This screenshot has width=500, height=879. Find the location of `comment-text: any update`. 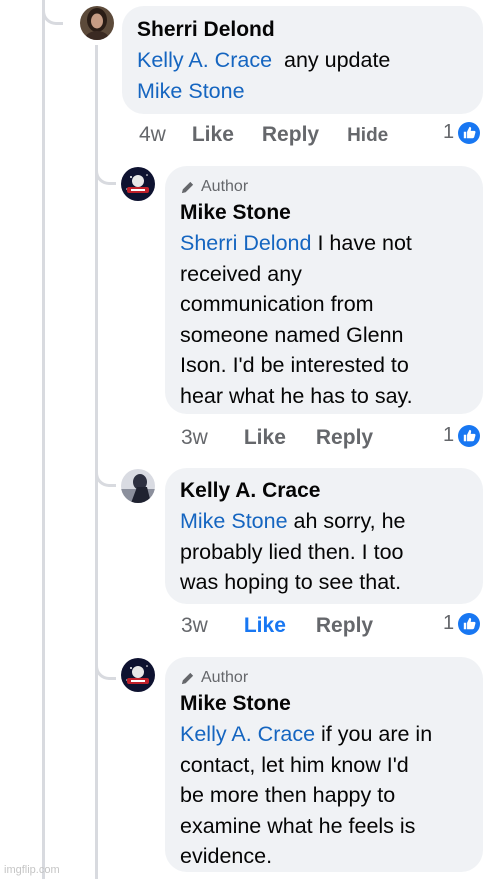

comment-text: any update is located at coordinates (337, 60).